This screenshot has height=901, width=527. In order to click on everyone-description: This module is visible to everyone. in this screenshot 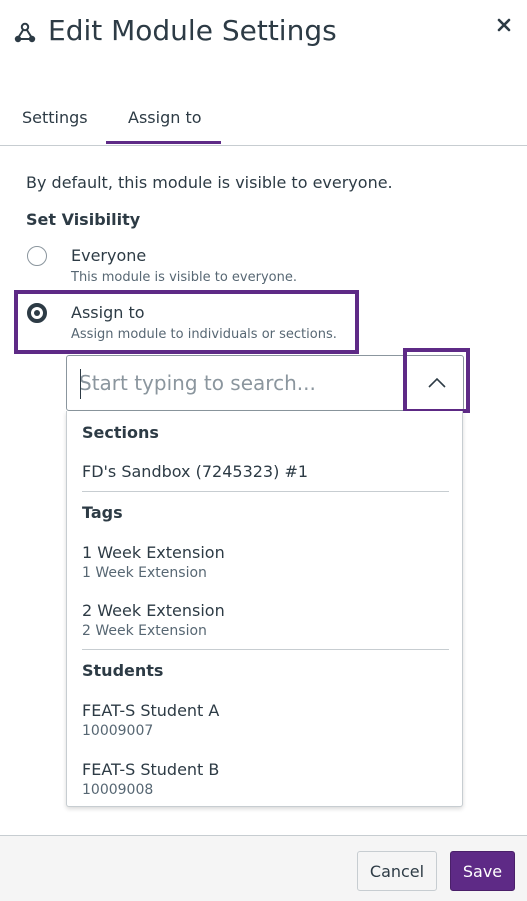, I will do `click(184, 277)`.